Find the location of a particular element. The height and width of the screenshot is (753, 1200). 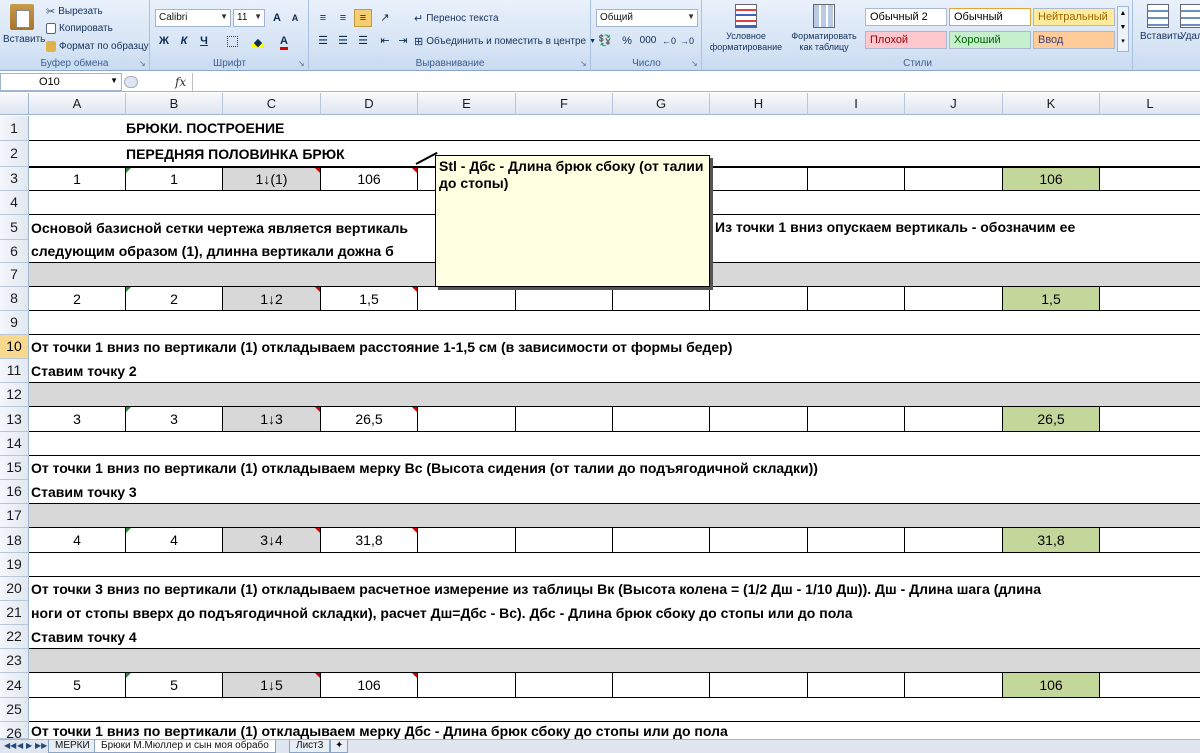

cell-e13 is located at coordinates (467, 419).